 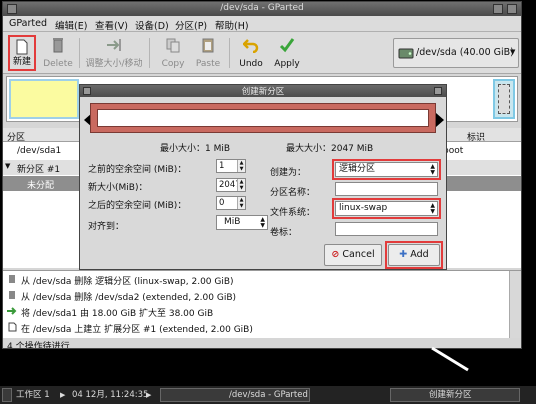 What do you see at coordinates (232, 25) in the screenshot?
I see `menu-help: 帮助(H)` at bounding box center [232, 25].